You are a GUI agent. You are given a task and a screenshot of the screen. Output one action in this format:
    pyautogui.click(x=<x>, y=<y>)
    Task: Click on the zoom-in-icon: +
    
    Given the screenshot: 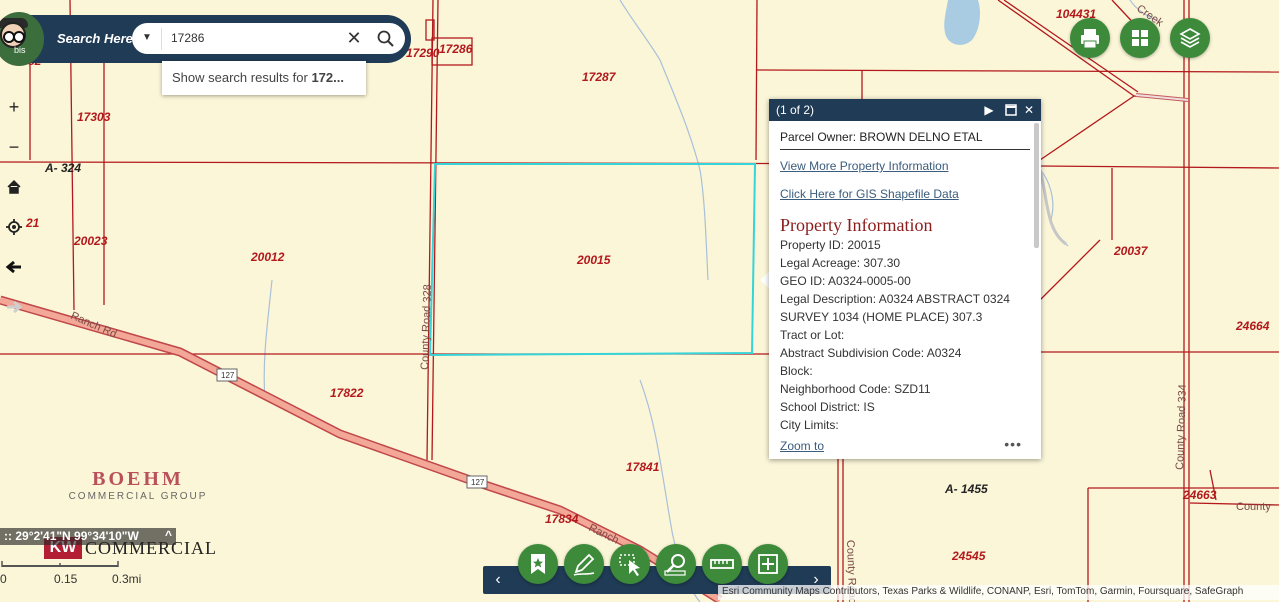 What is the action you would take?
    pyautogui.click(x=14, y=107)
    